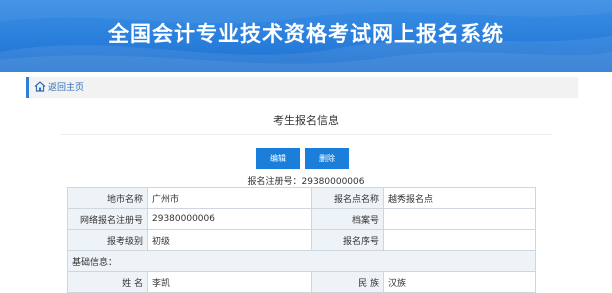 Image resolution: width=612 pixels, height=293 pixels. I want to click on table-row: 姓 名 李凯 民 族 汉族, so click(301, 282).